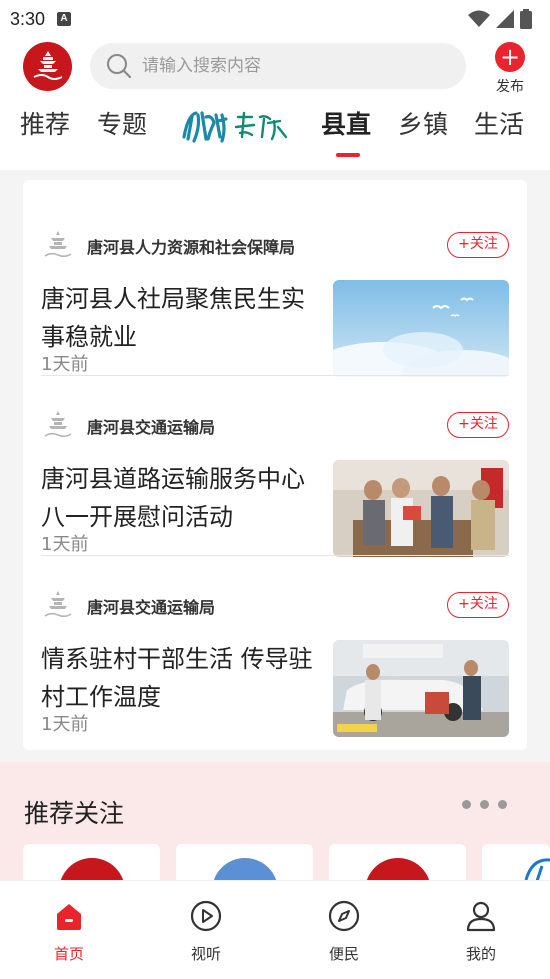 The height and width of the screenshot is (979, 550). I want to click on search-bar, so click(278, 66).